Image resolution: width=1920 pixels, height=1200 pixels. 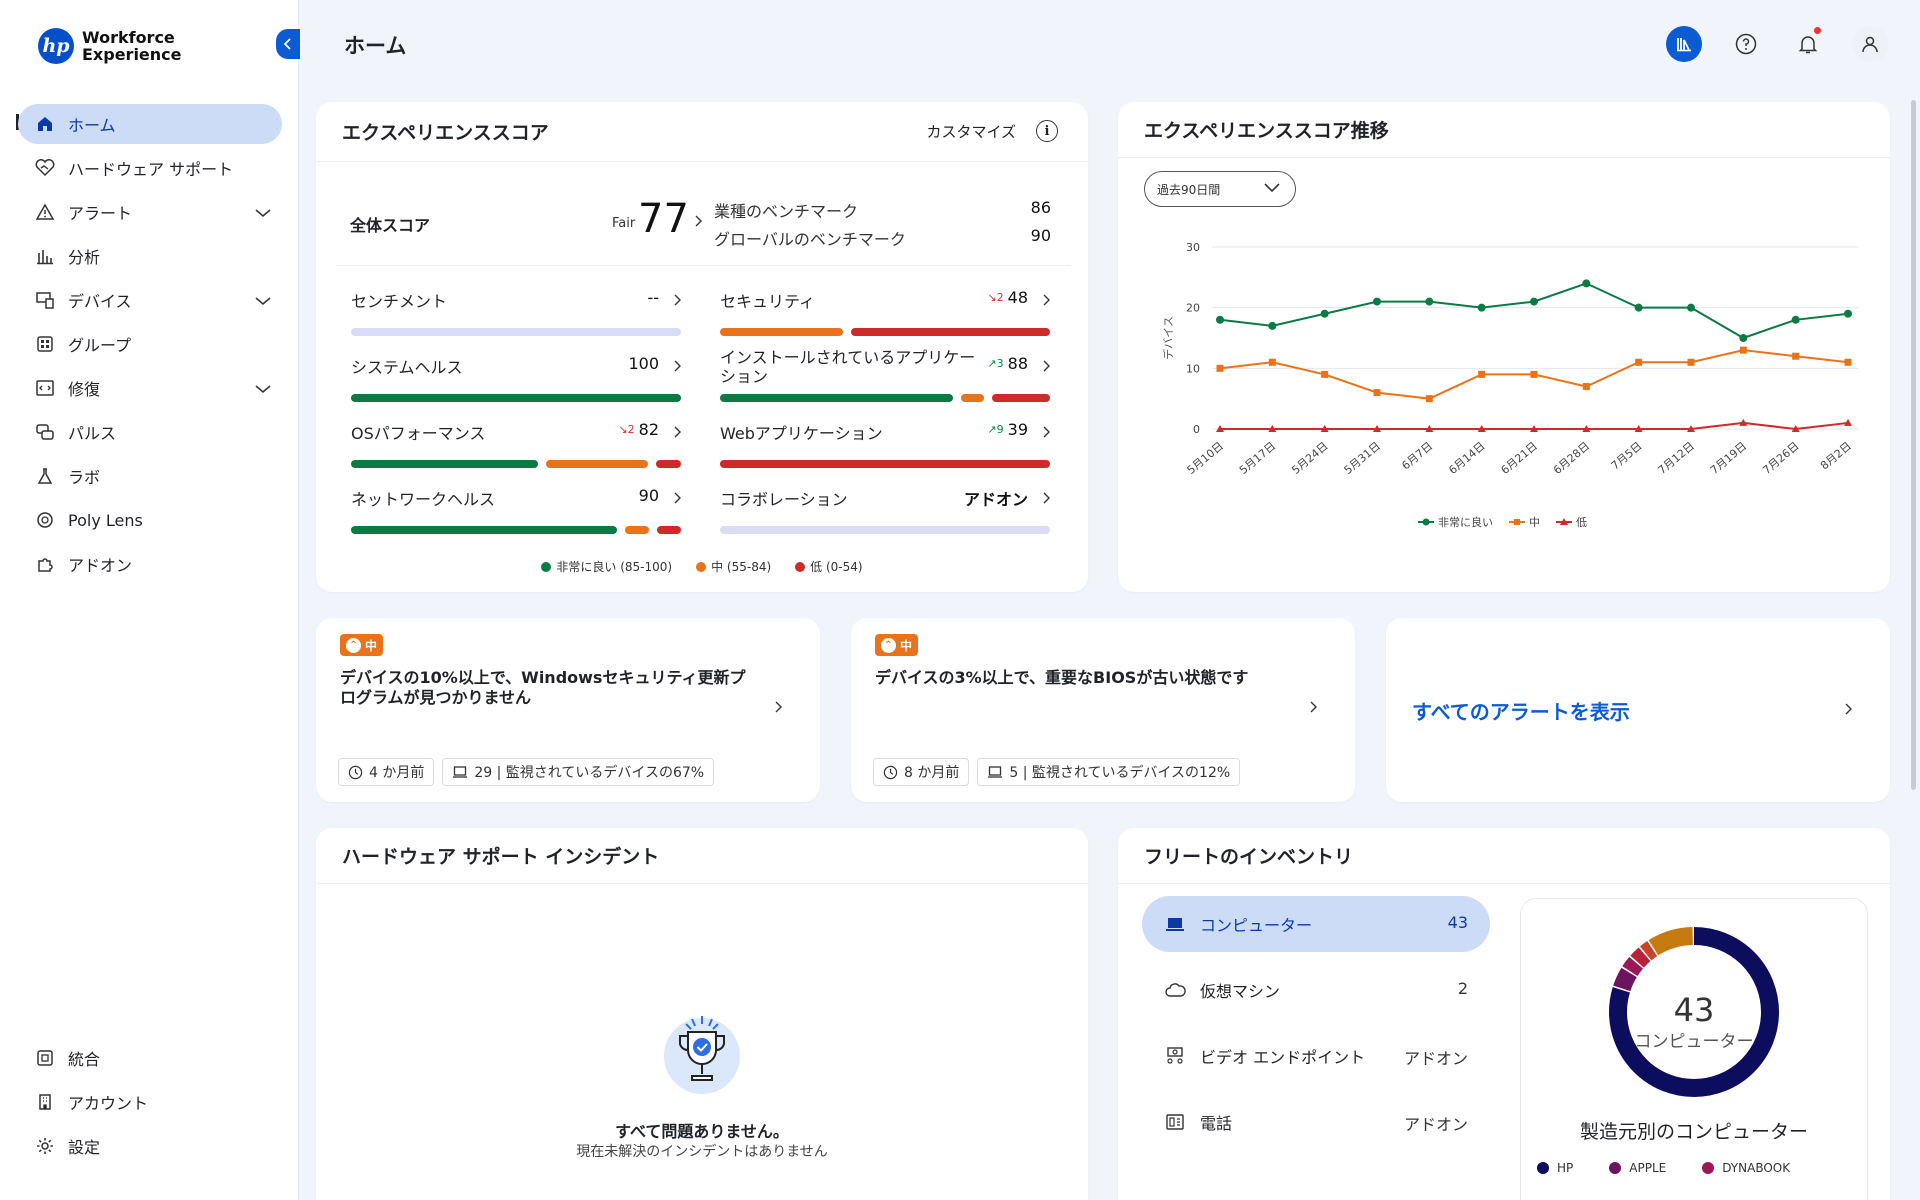 I want to click on card-header: エクスペリエンススコア推移, so click(x=1504, y=130).